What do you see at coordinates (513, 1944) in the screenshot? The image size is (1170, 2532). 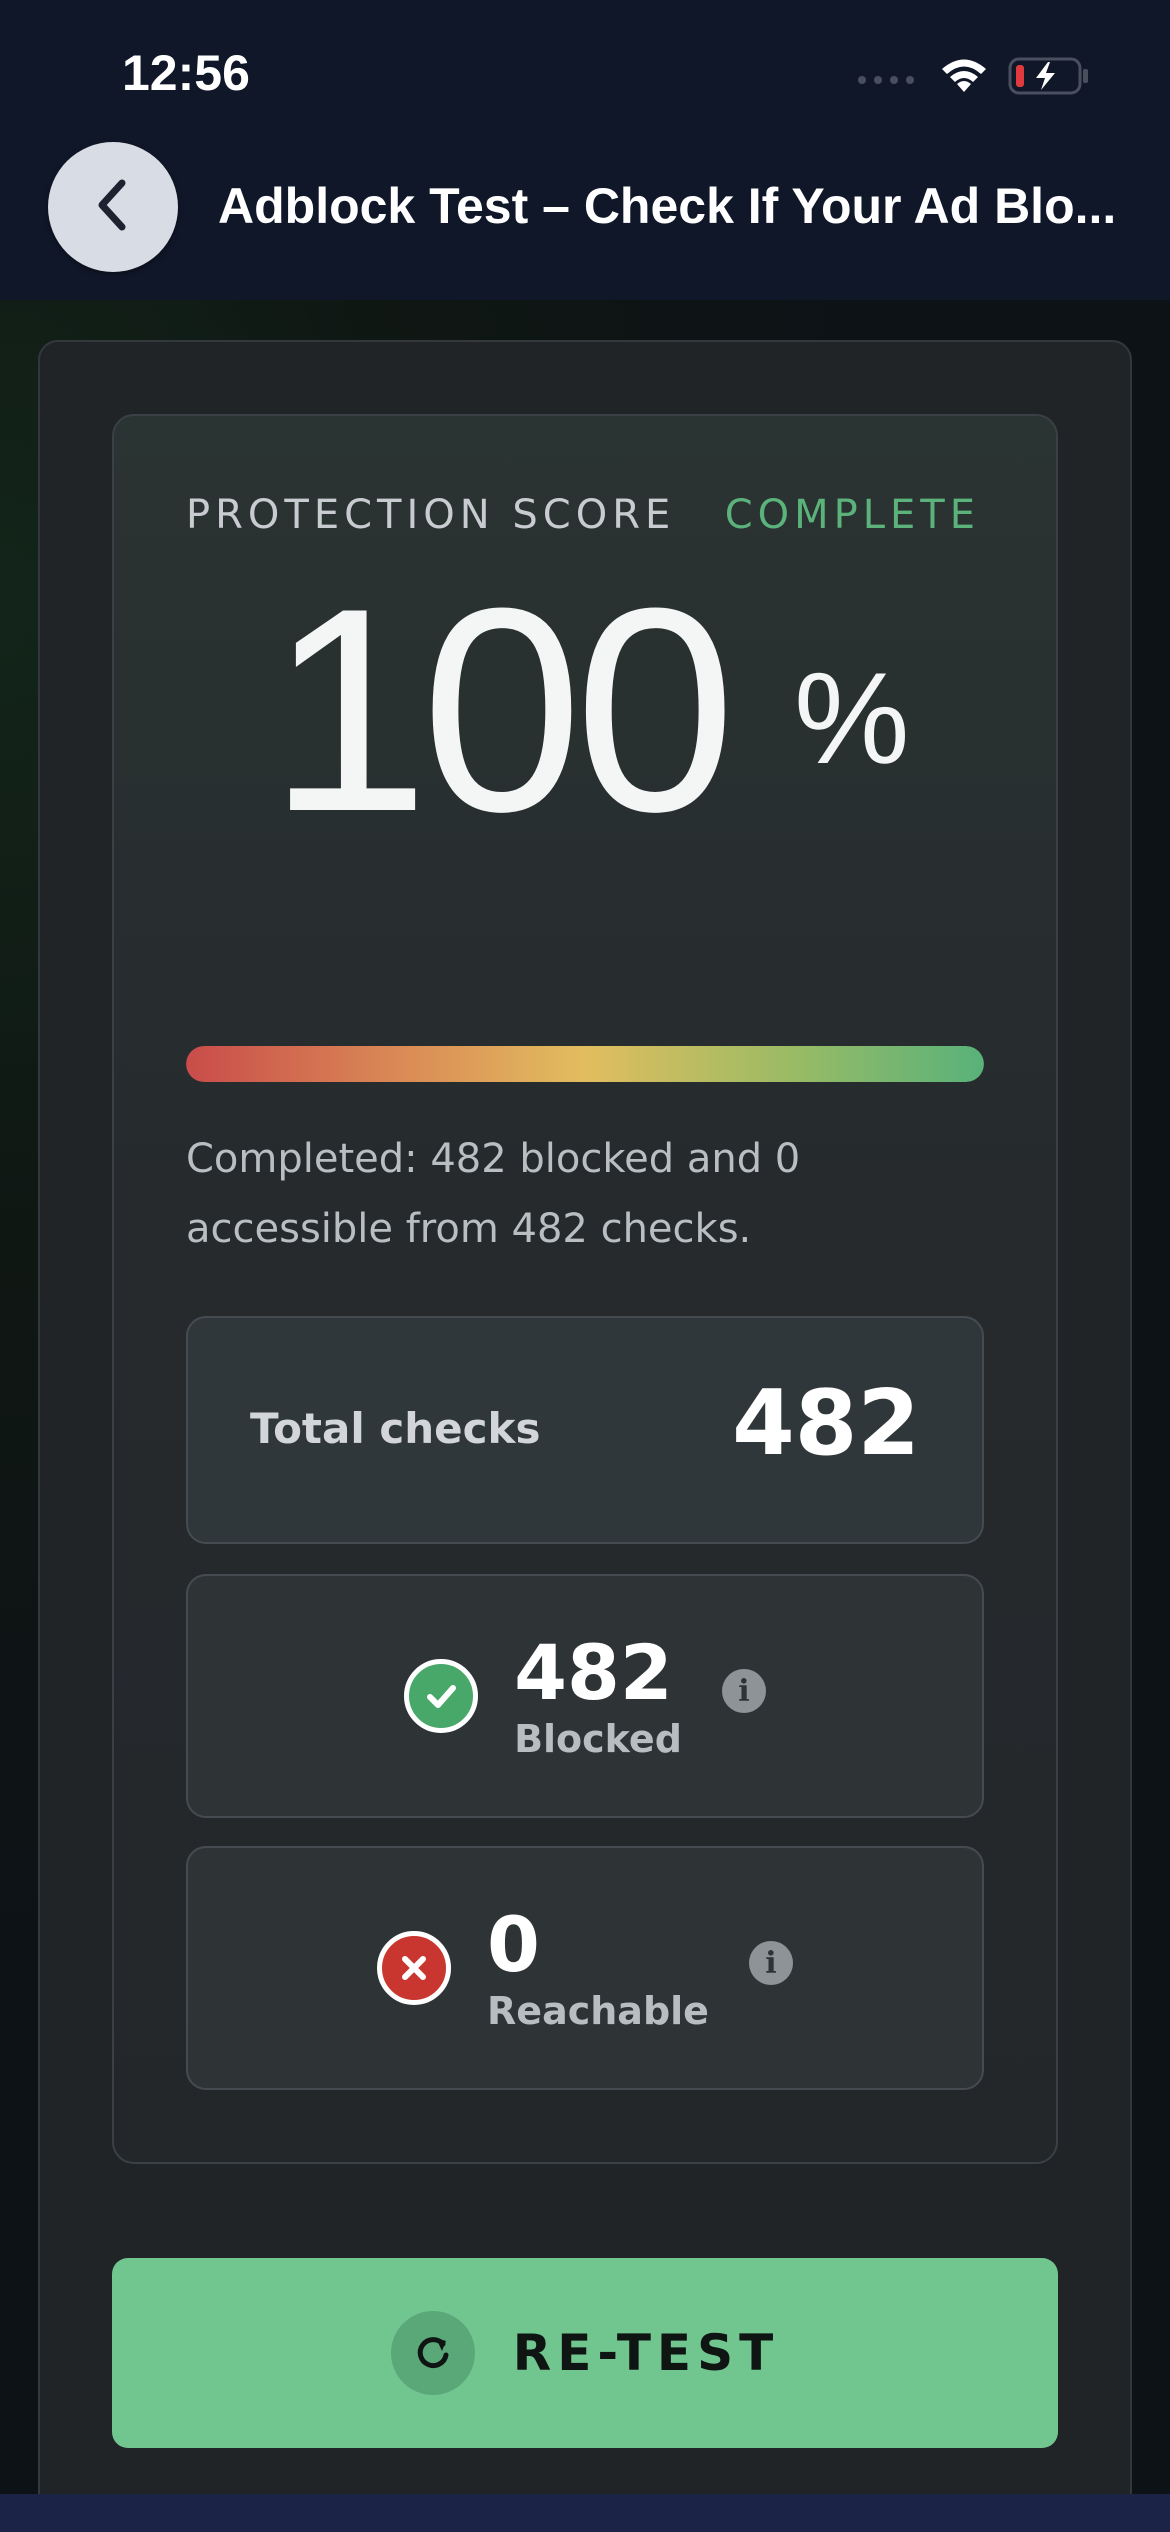 I see `reachable-value: 0` at bounding box center [513, 1944].